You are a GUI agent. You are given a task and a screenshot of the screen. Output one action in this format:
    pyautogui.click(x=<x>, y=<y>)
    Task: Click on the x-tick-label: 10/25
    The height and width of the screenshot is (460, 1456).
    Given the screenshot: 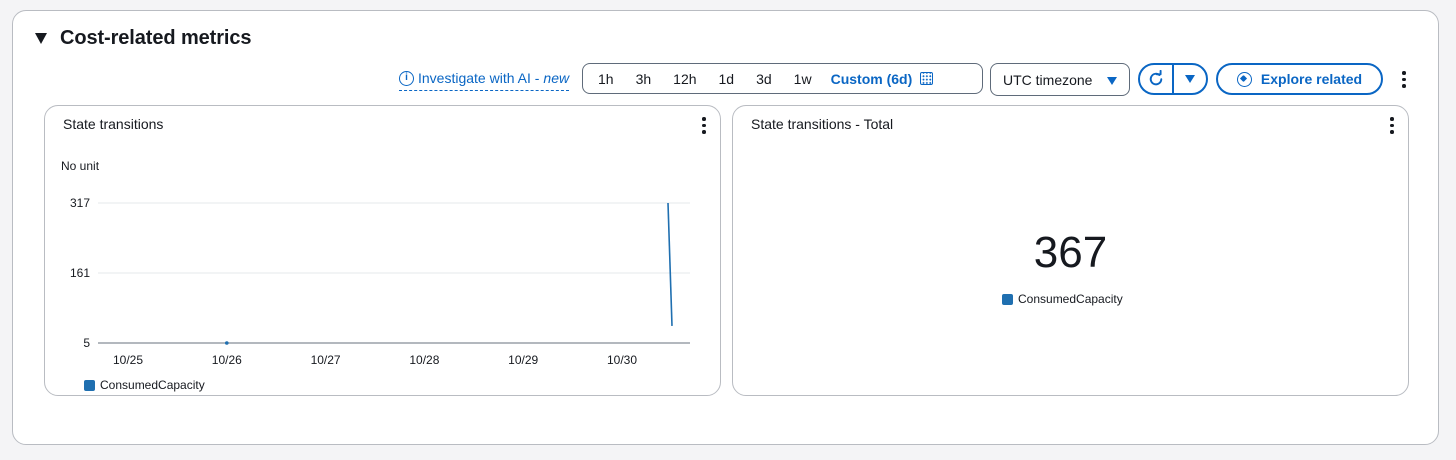 What is the action you would take?
    pyautogui.click(x=128, y=360)
    